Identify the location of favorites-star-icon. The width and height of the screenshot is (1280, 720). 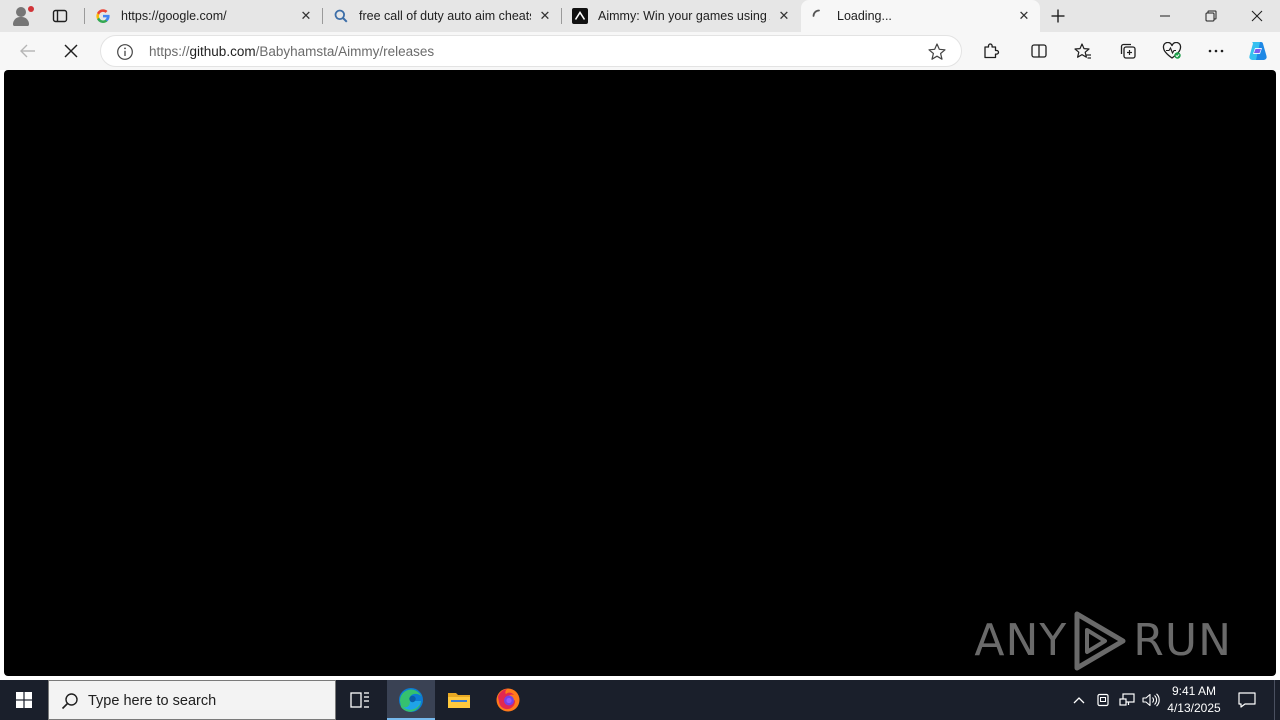
(1082, 51).